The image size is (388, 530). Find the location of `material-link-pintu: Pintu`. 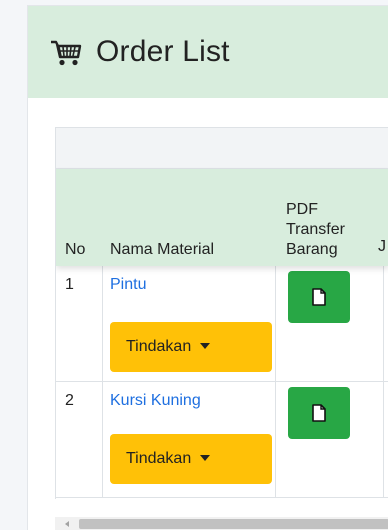

material-link-pintu: Pintu is located at coordinates (128, 285).